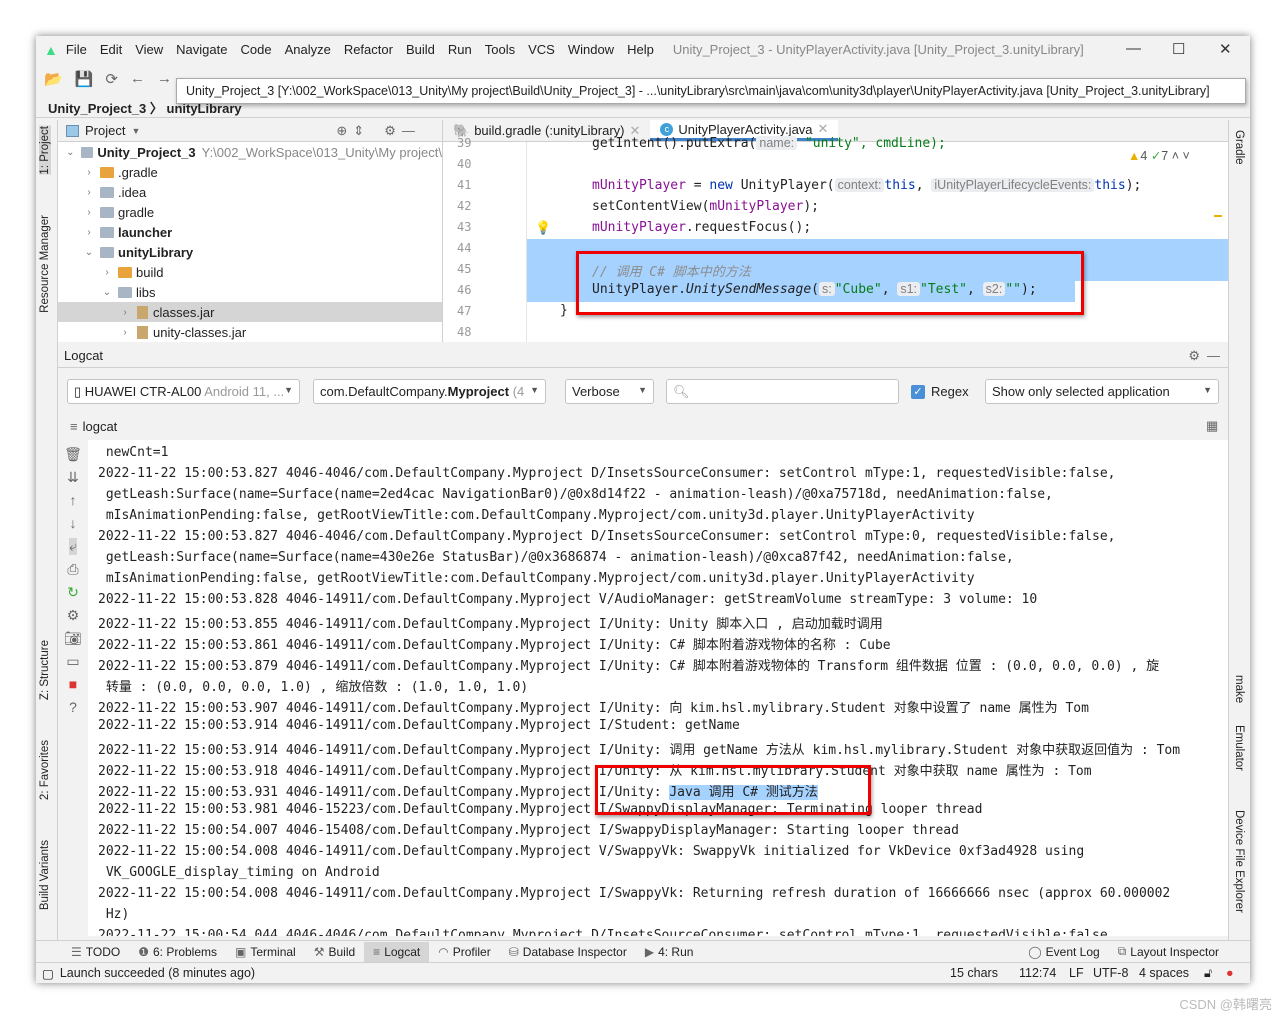  I want to click on record-icon: ▭, so click(72, 661).